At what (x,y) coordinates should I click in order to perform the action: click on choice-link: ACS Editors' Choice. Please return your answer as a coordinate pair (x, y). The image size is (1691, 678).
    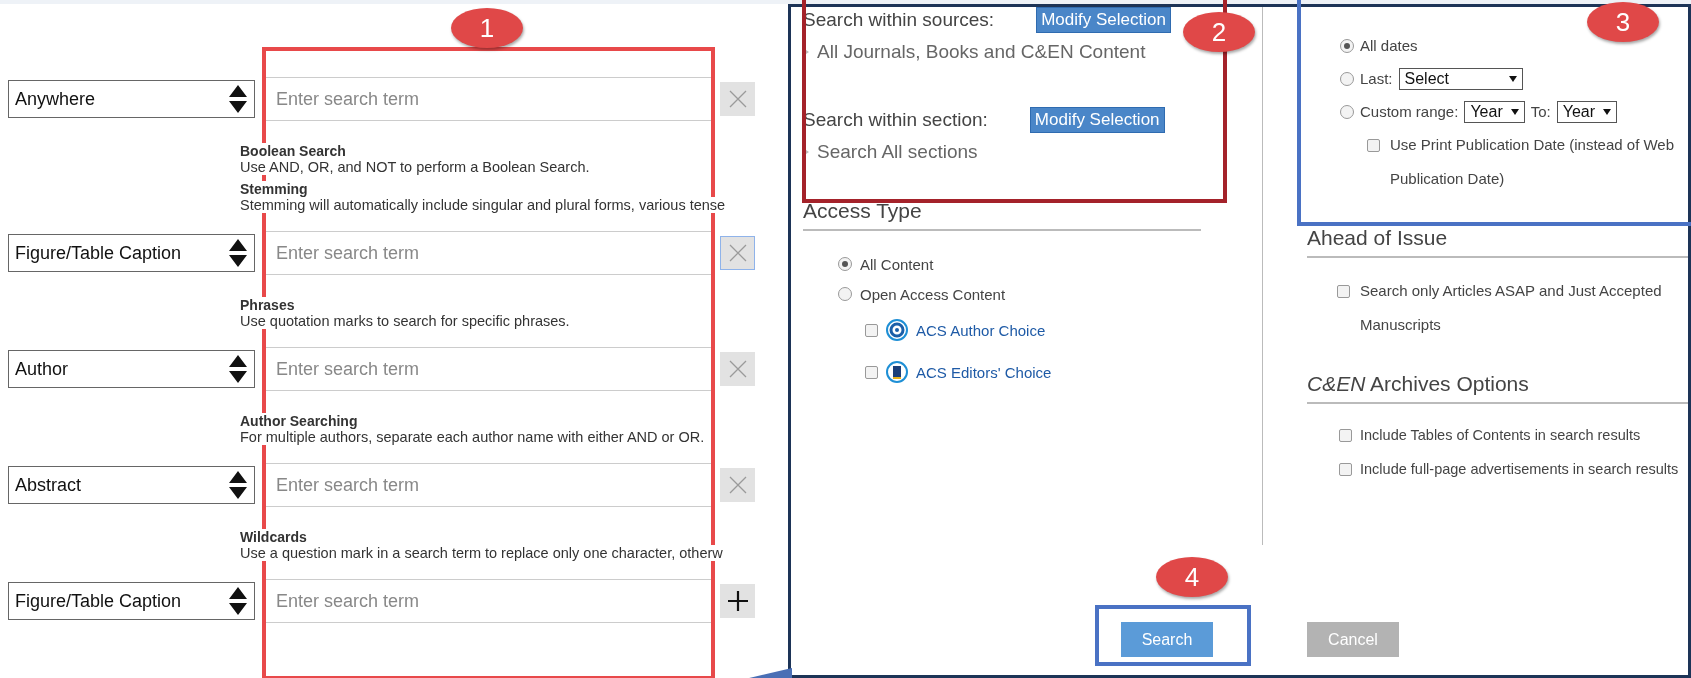
    Looking at the image, I should click on (984, 372).